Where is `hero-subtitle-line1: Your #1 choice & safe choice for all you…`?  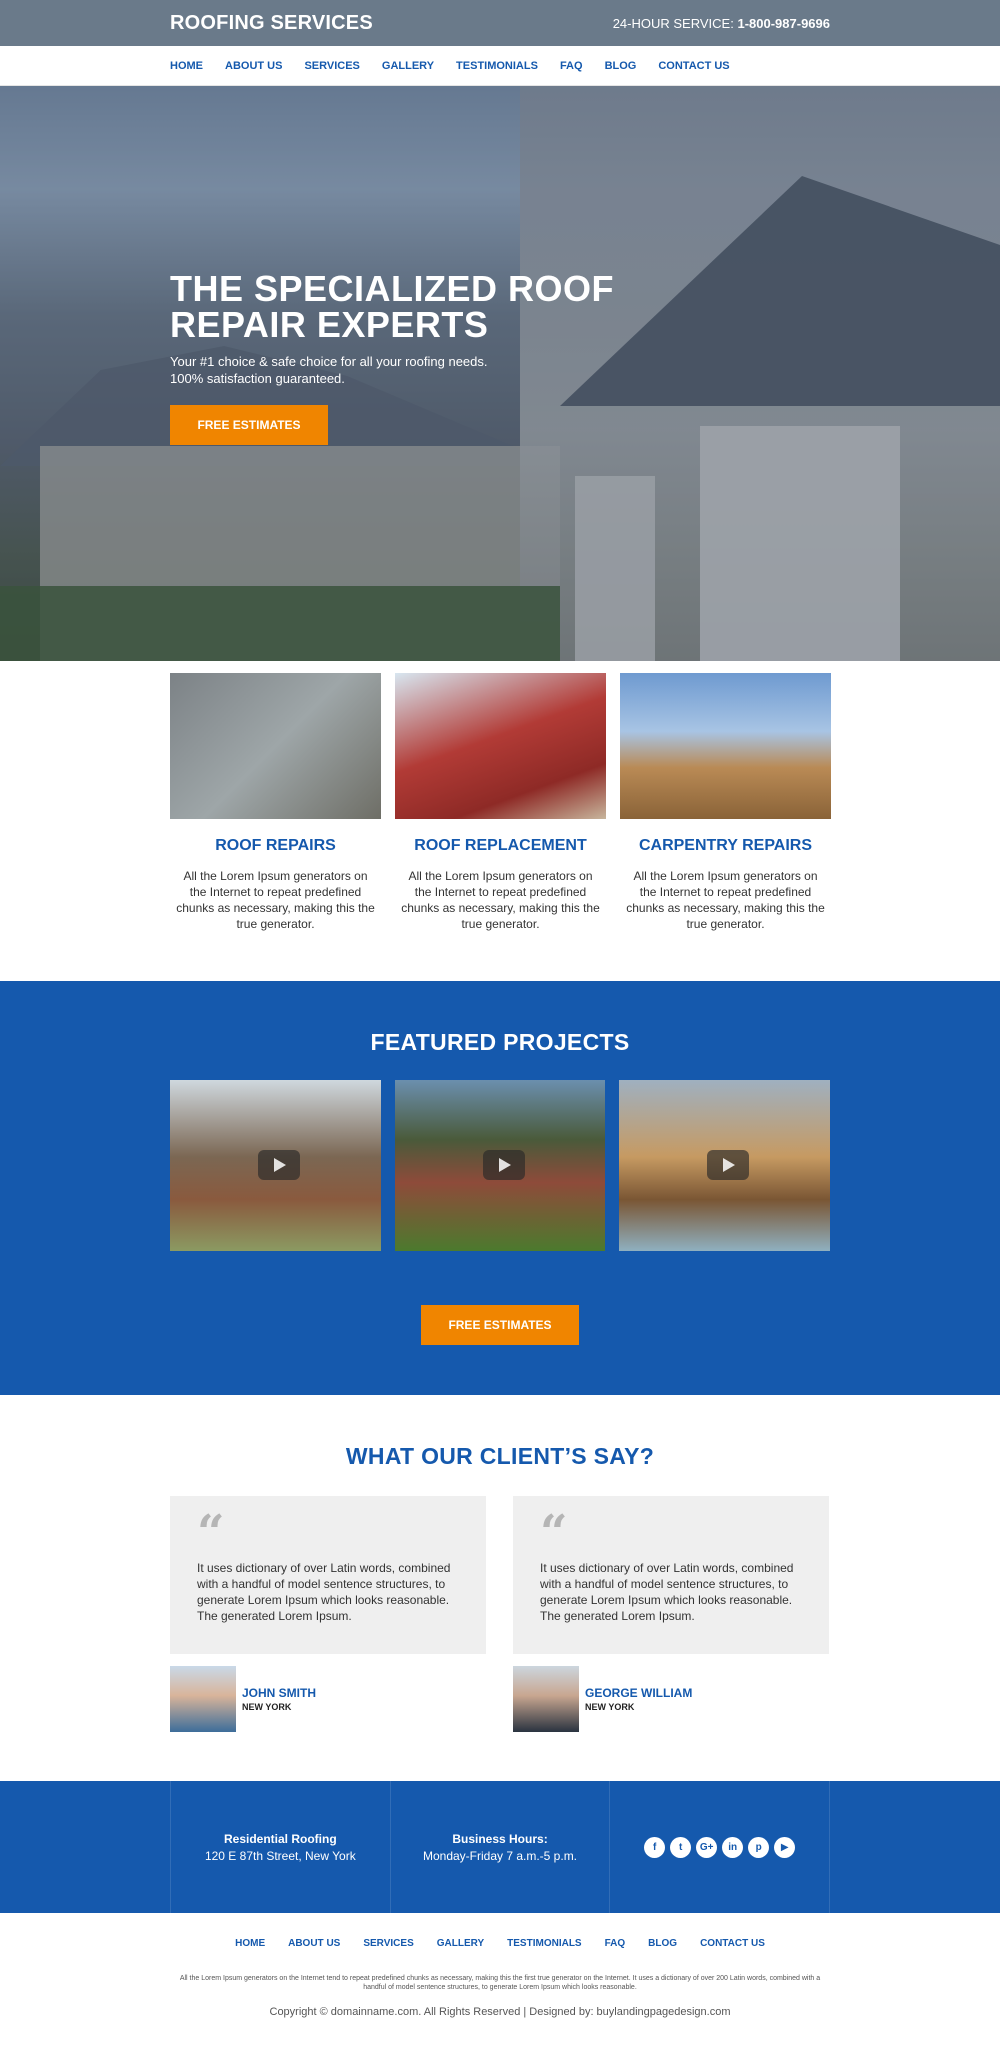 hero-subtitle-line1: Your #1 choice & safe choice for all you… is located at coordinates (329, 361).